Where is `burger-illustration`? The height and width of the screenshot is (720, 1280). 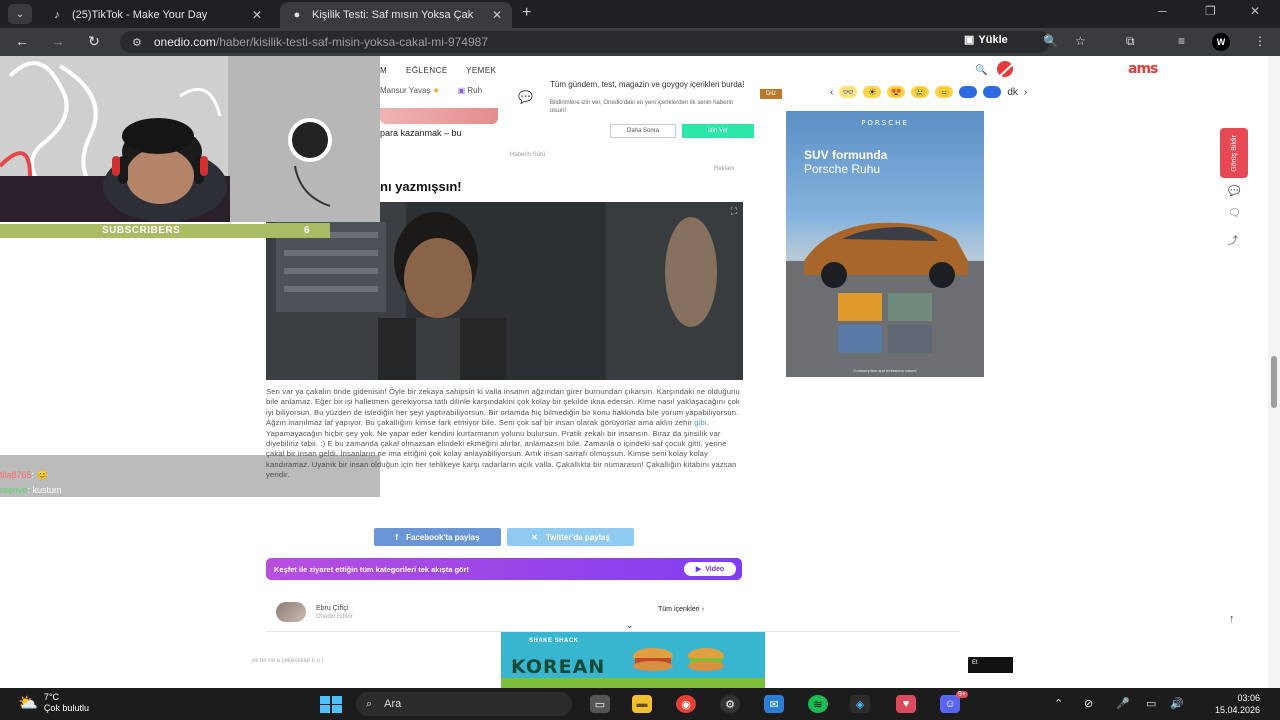
burger-illustration is located at coordinates (633, 668).